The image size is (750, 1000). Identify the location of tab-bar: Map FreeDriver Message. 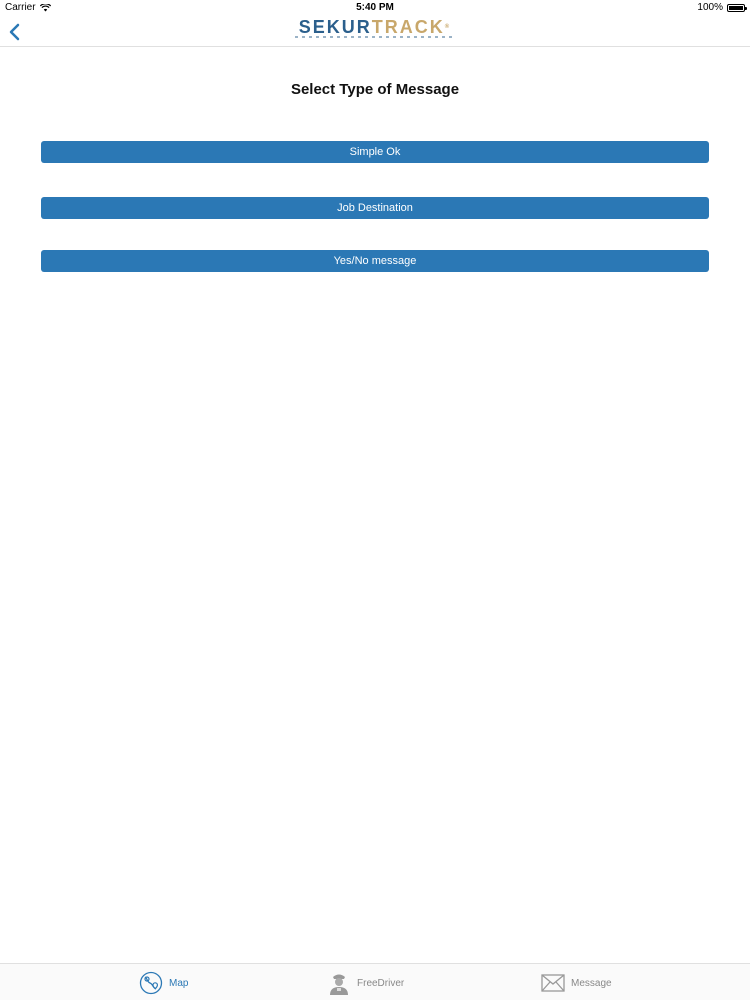
(375, 981).